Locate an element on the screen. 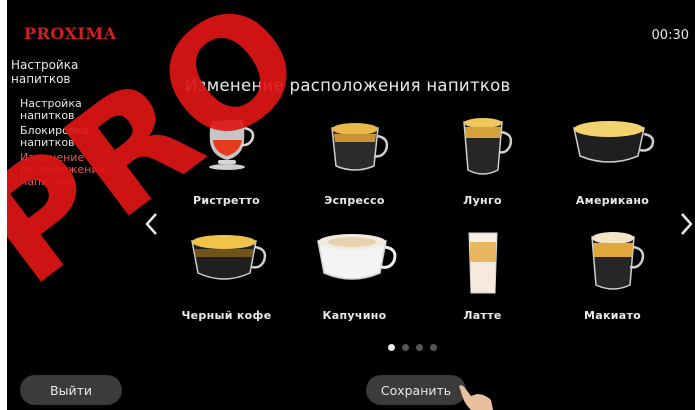 The image size is (695, 410). pagination is located at coordinates (412, 347).